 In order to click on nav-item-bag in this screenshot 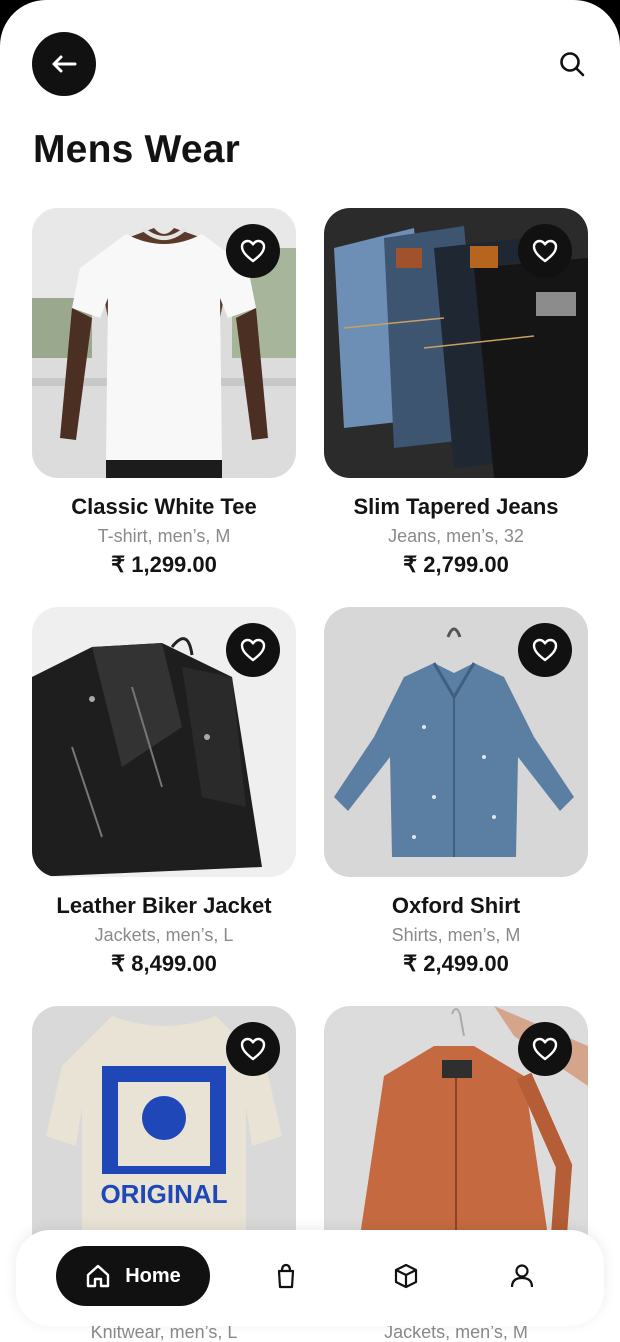, I will do `click(286, 1276)`.